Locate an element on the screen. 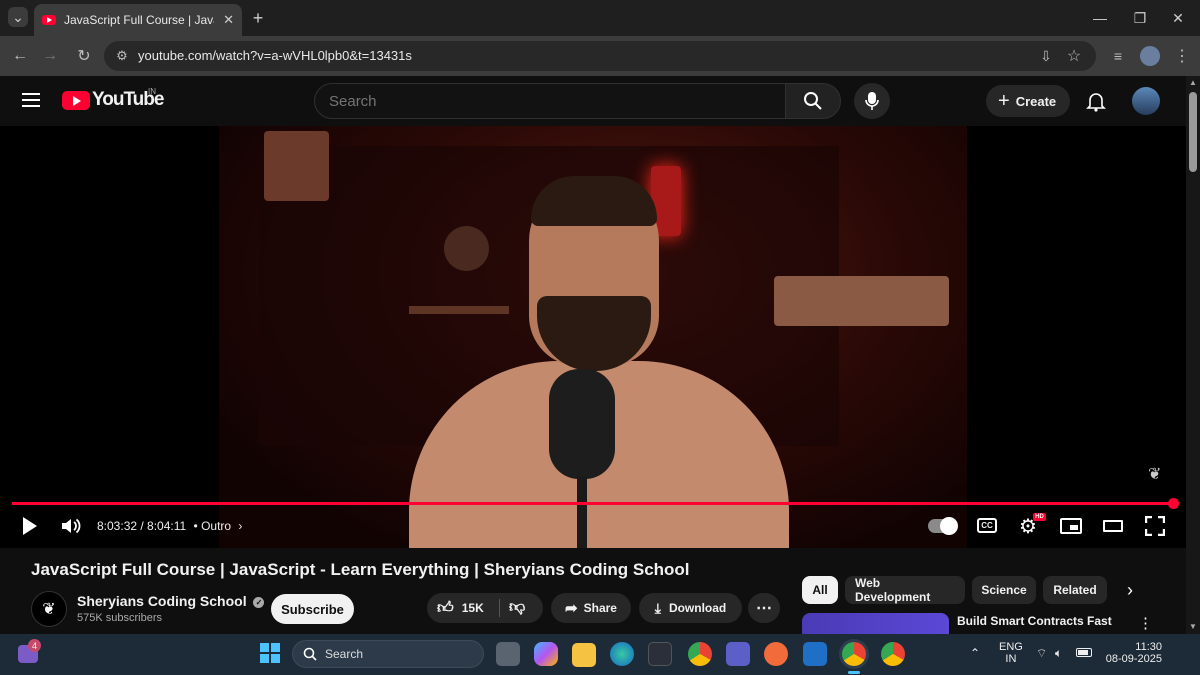 This screenshot has height=675, width=1200. like-count: 15K is located at coordinates (473, 608).